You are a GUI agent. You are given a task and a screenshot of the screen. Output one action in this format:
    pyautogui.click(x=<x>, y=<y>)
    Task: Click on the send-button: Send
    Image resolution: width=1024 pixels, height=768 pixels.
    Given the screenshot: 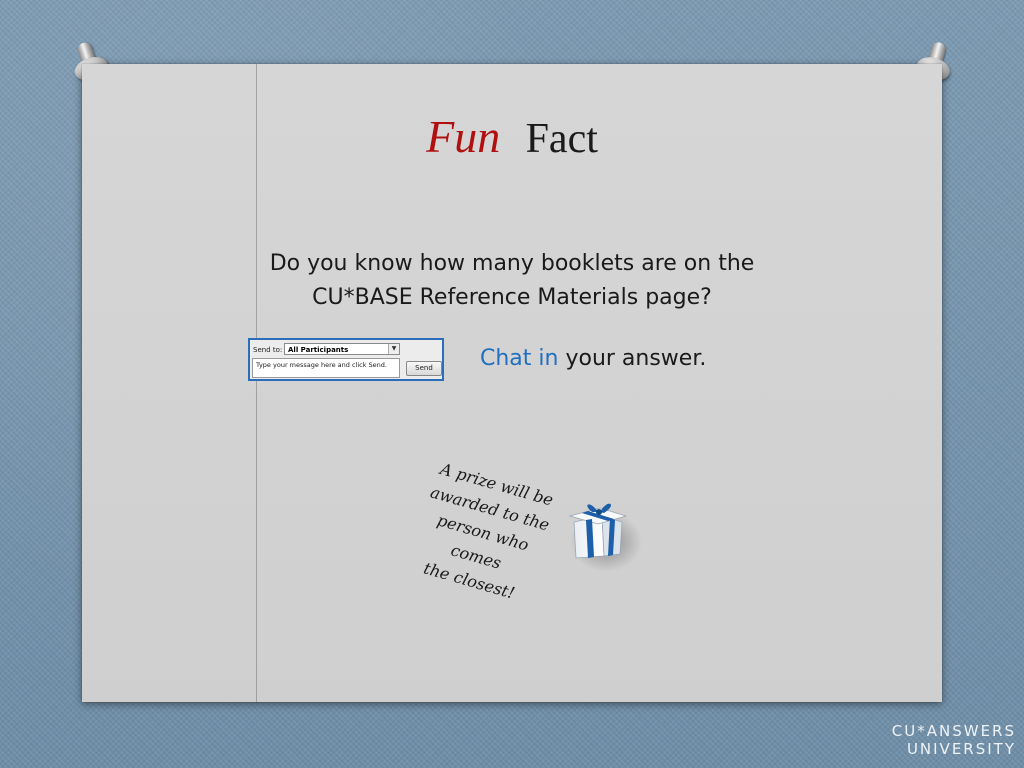 What is the action you would take?
    pyautogui.click(x=424, y=368)
    